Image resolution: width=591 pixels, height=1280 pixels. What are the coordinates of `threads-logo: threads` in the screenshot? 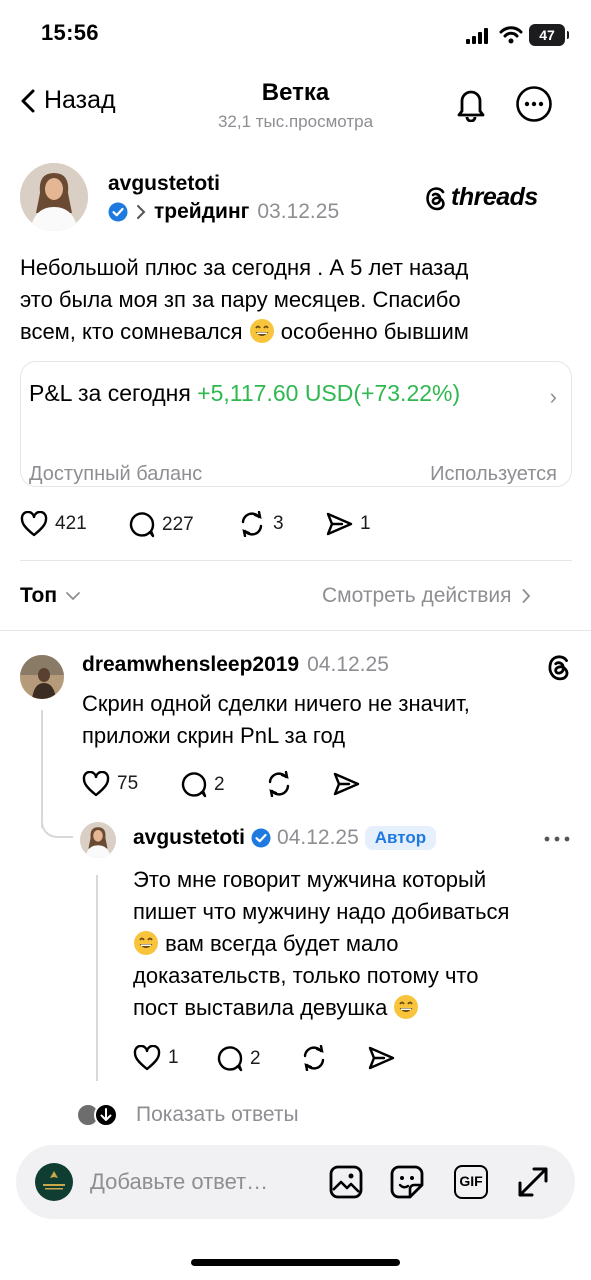 It's located at (481, 197).